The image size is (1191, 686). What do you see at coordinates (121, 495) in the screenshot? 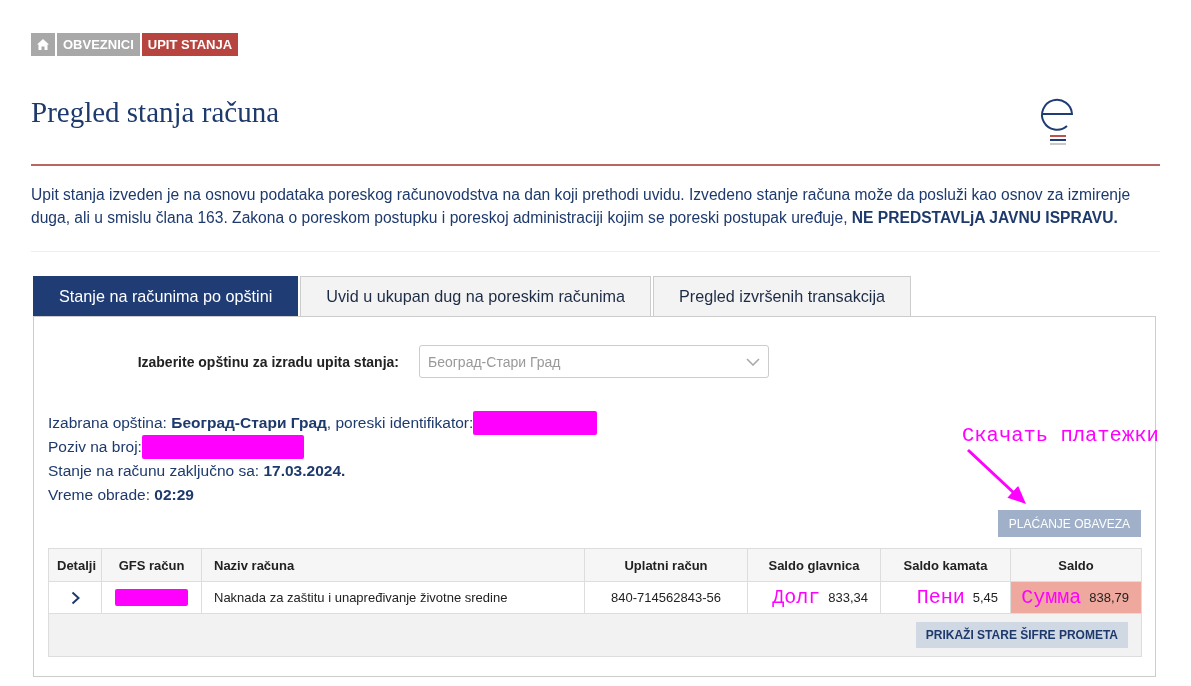
I see `info-text: Vreme obrade: 02:29` at bounding box center [121, 495].